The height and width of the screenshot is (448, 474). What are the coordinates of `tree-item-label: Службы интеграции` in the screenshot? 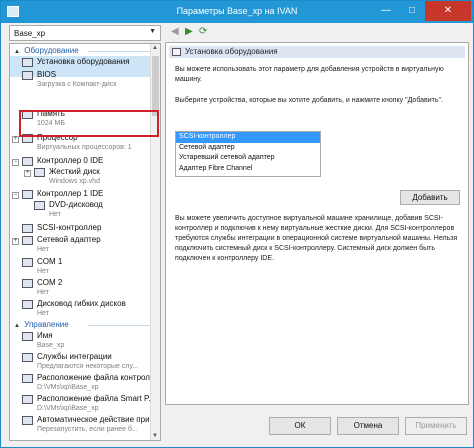 It's located at (74, 356).